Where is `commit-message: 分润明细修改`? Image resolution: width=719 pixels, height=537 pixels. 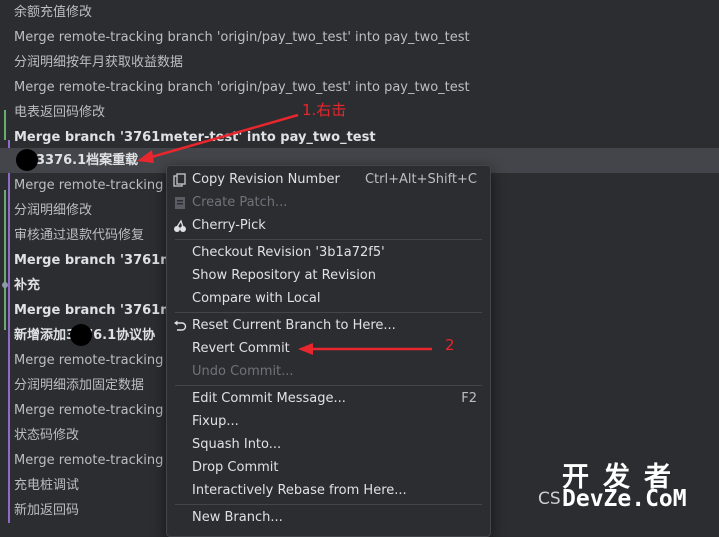 commit-message: 分润明细修改 is located at coordinates (53, 210).